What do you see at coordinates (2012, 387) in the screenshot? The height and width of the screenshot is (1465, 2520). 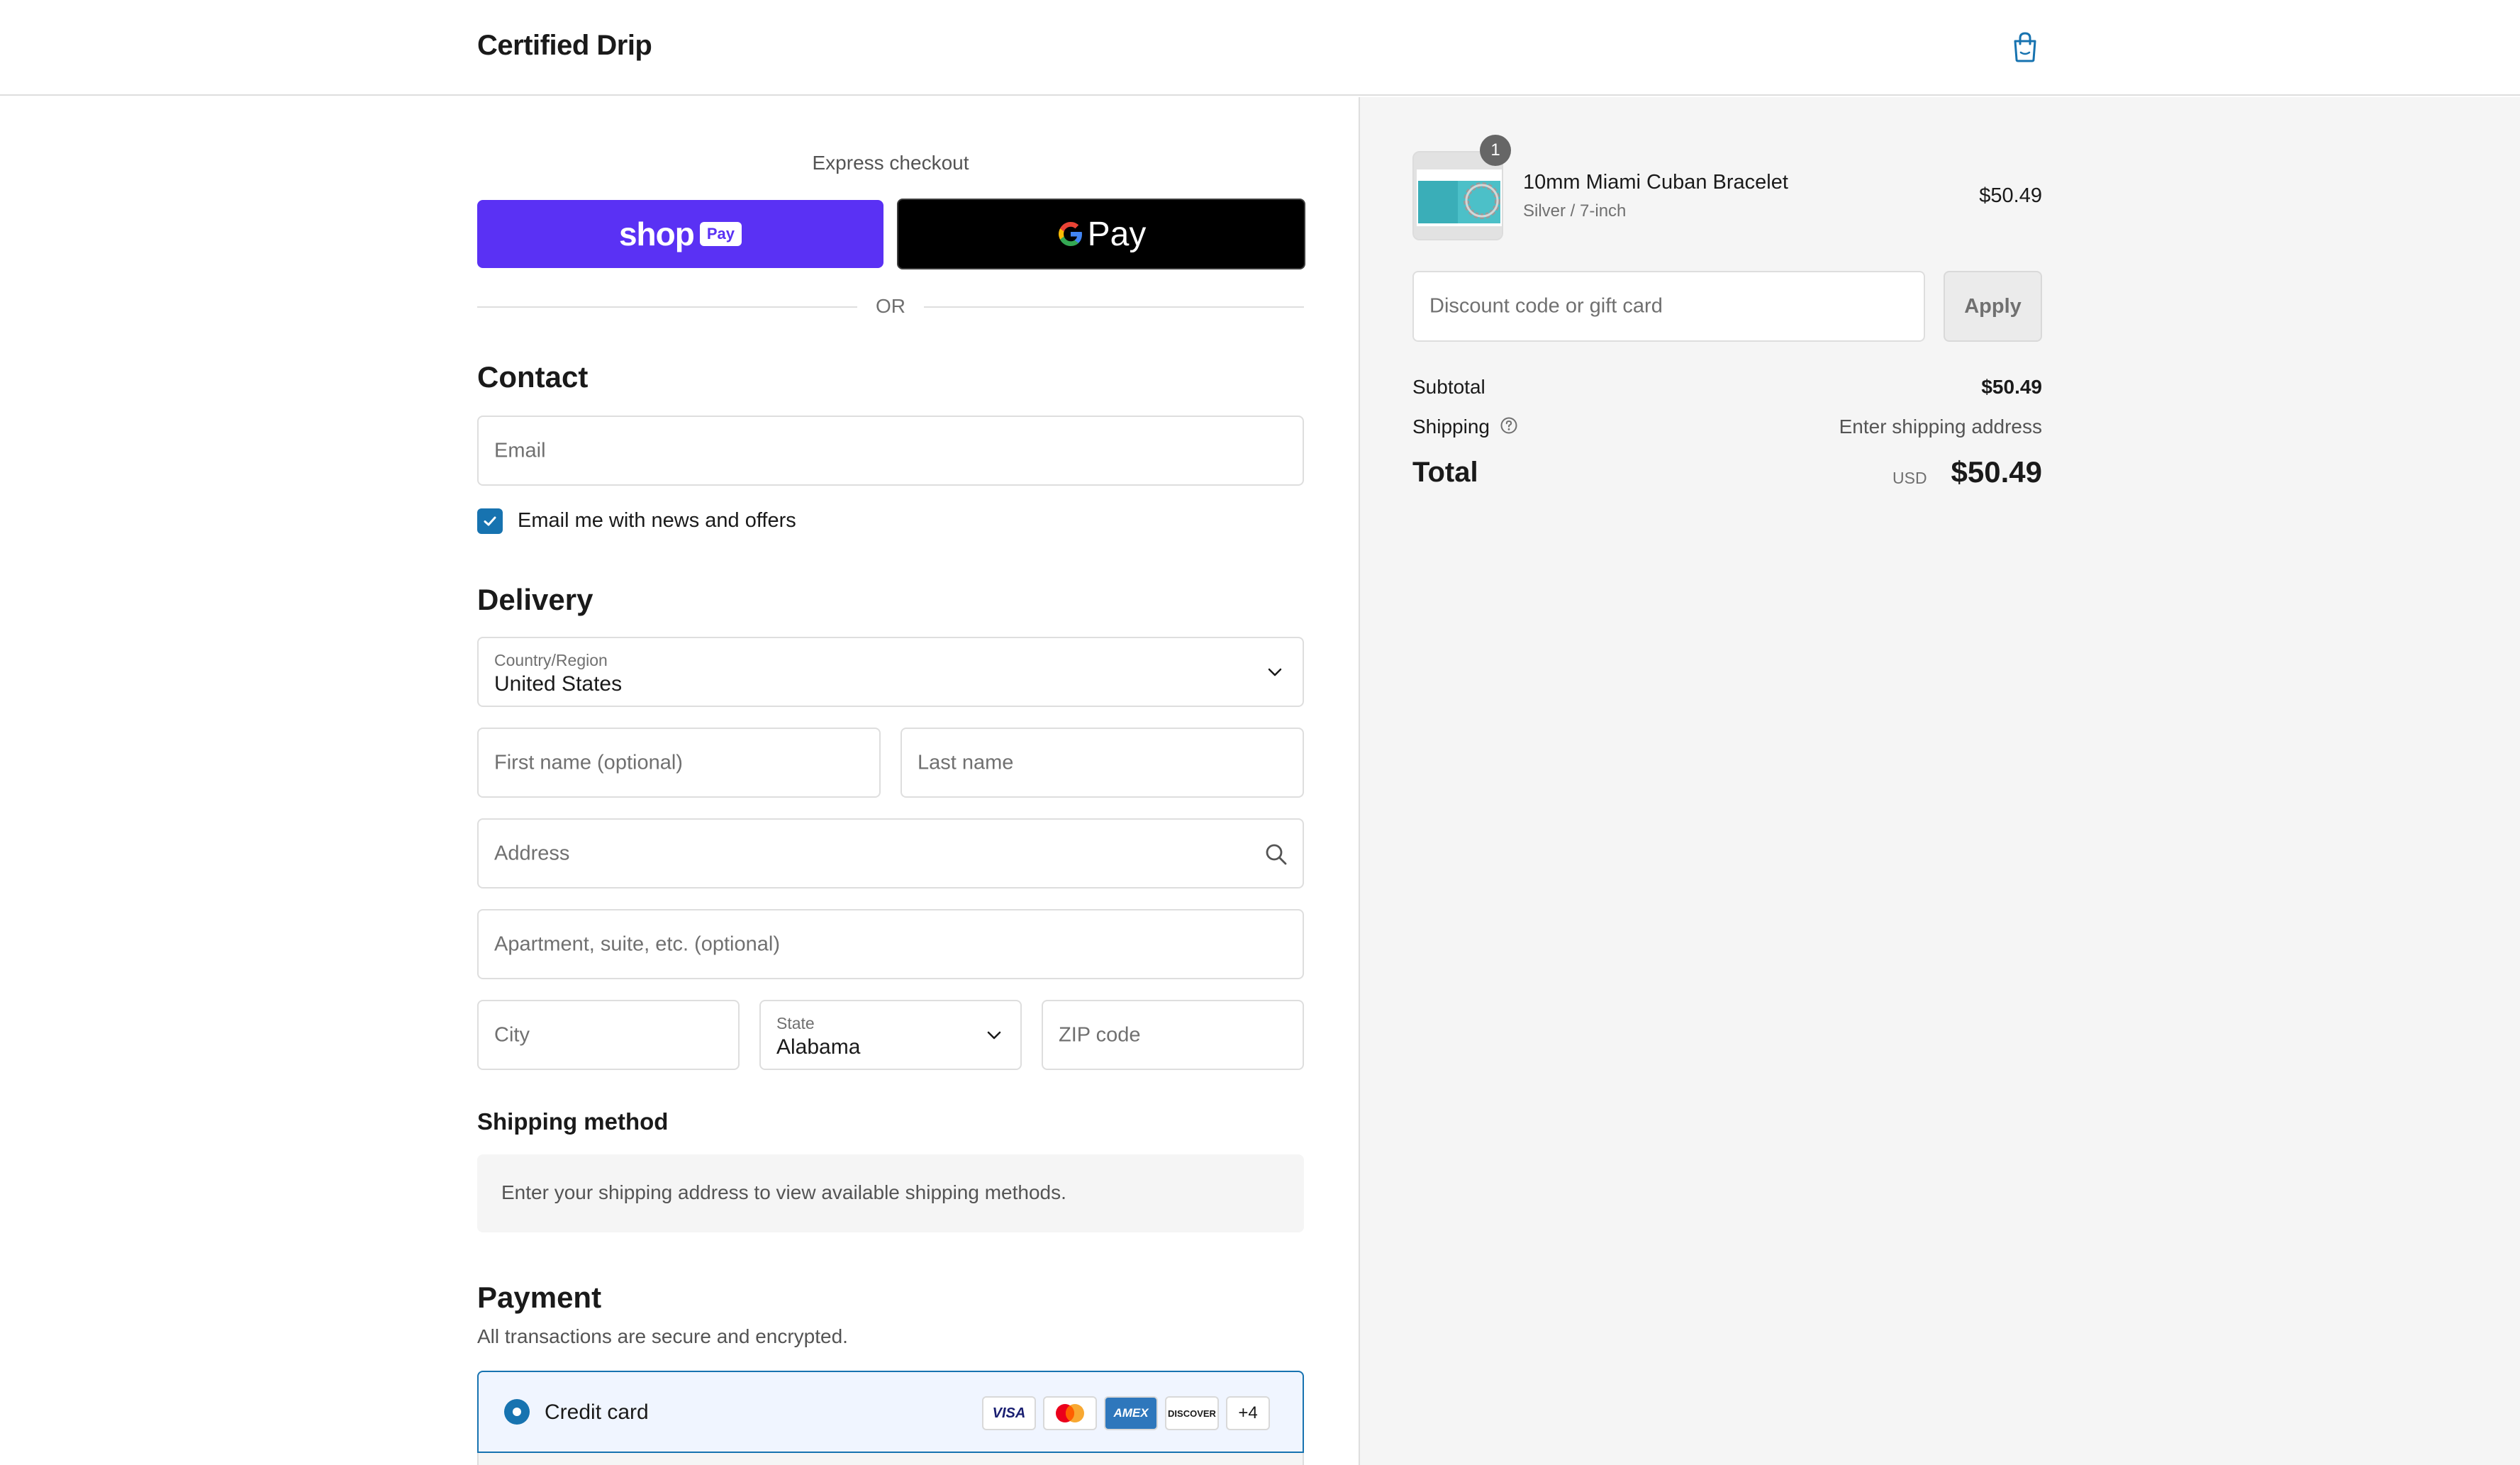 I see `subtotal-value: $50.49` at bounding box center [2012, 387].